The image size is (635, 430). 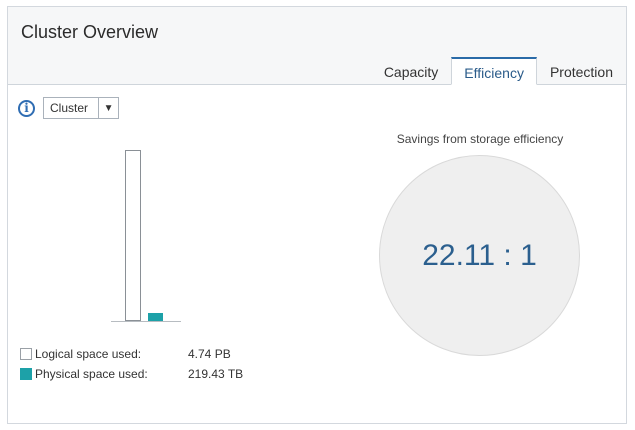 I want to click on scope-select-value: Cluster, so click(x=69, y=108).